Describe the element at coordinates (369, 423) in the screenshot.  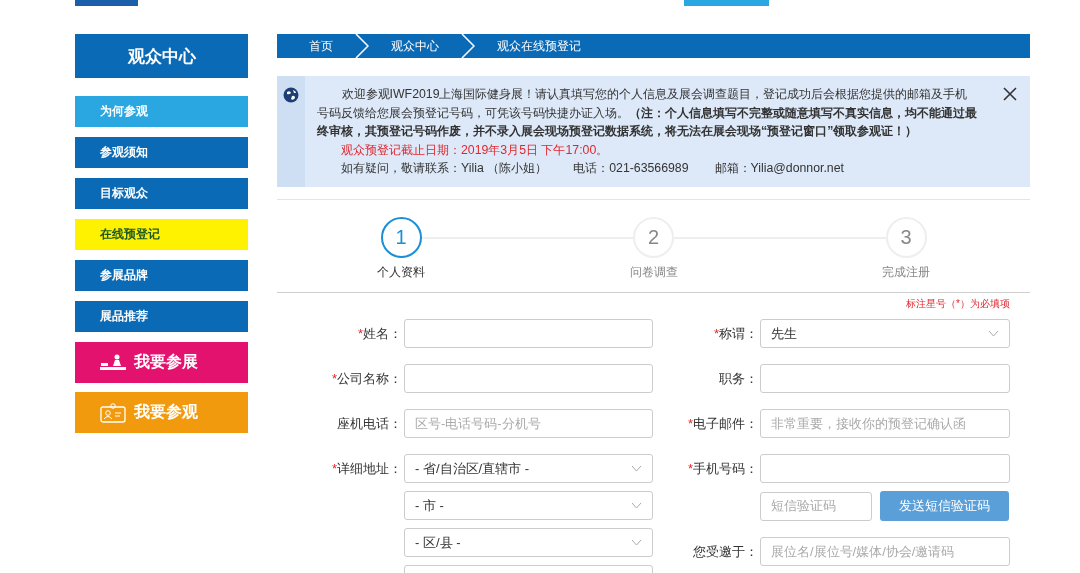
I see `field-label: 座机电话：` at that location.